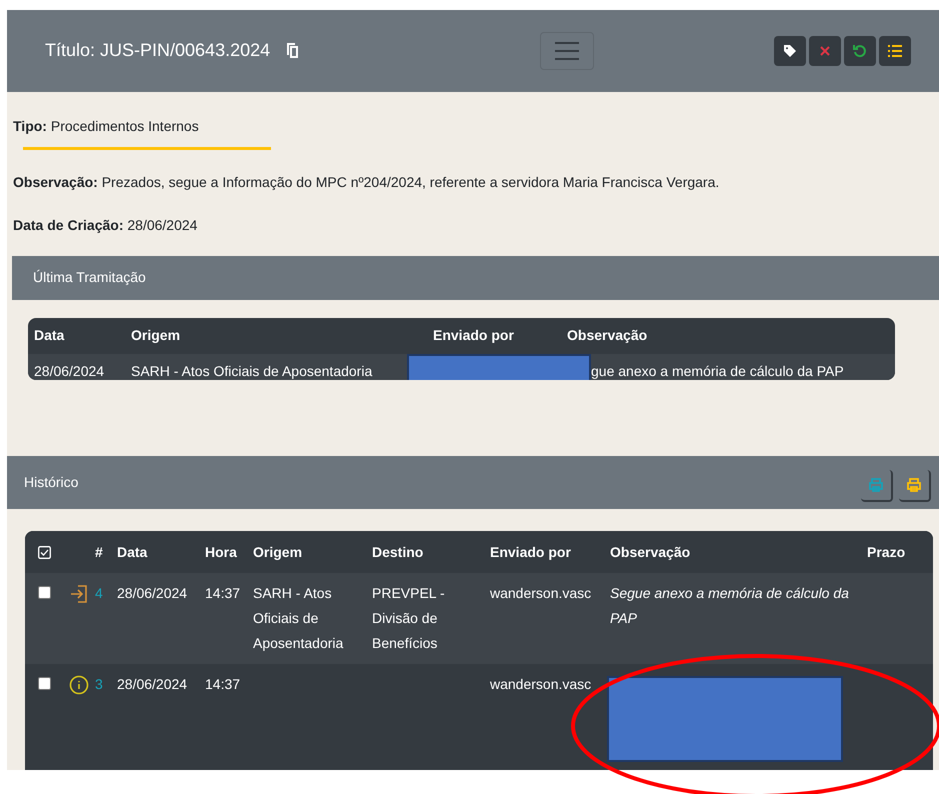  I want to click on document-title: Título: JUS-PIN/00643.2024, so click(157, 50).